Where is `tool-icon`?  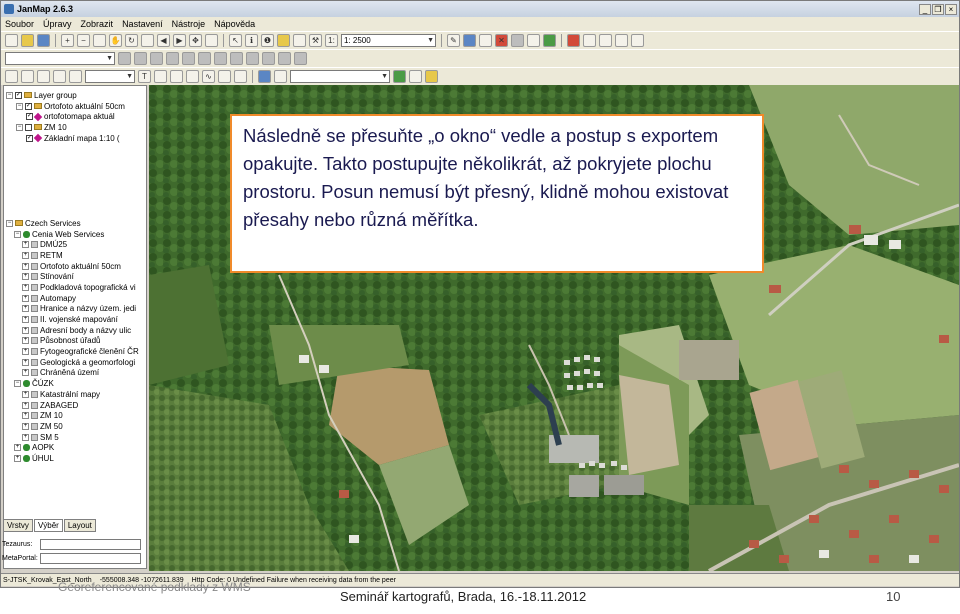 tool-icon is located at coordinates (637, 40).